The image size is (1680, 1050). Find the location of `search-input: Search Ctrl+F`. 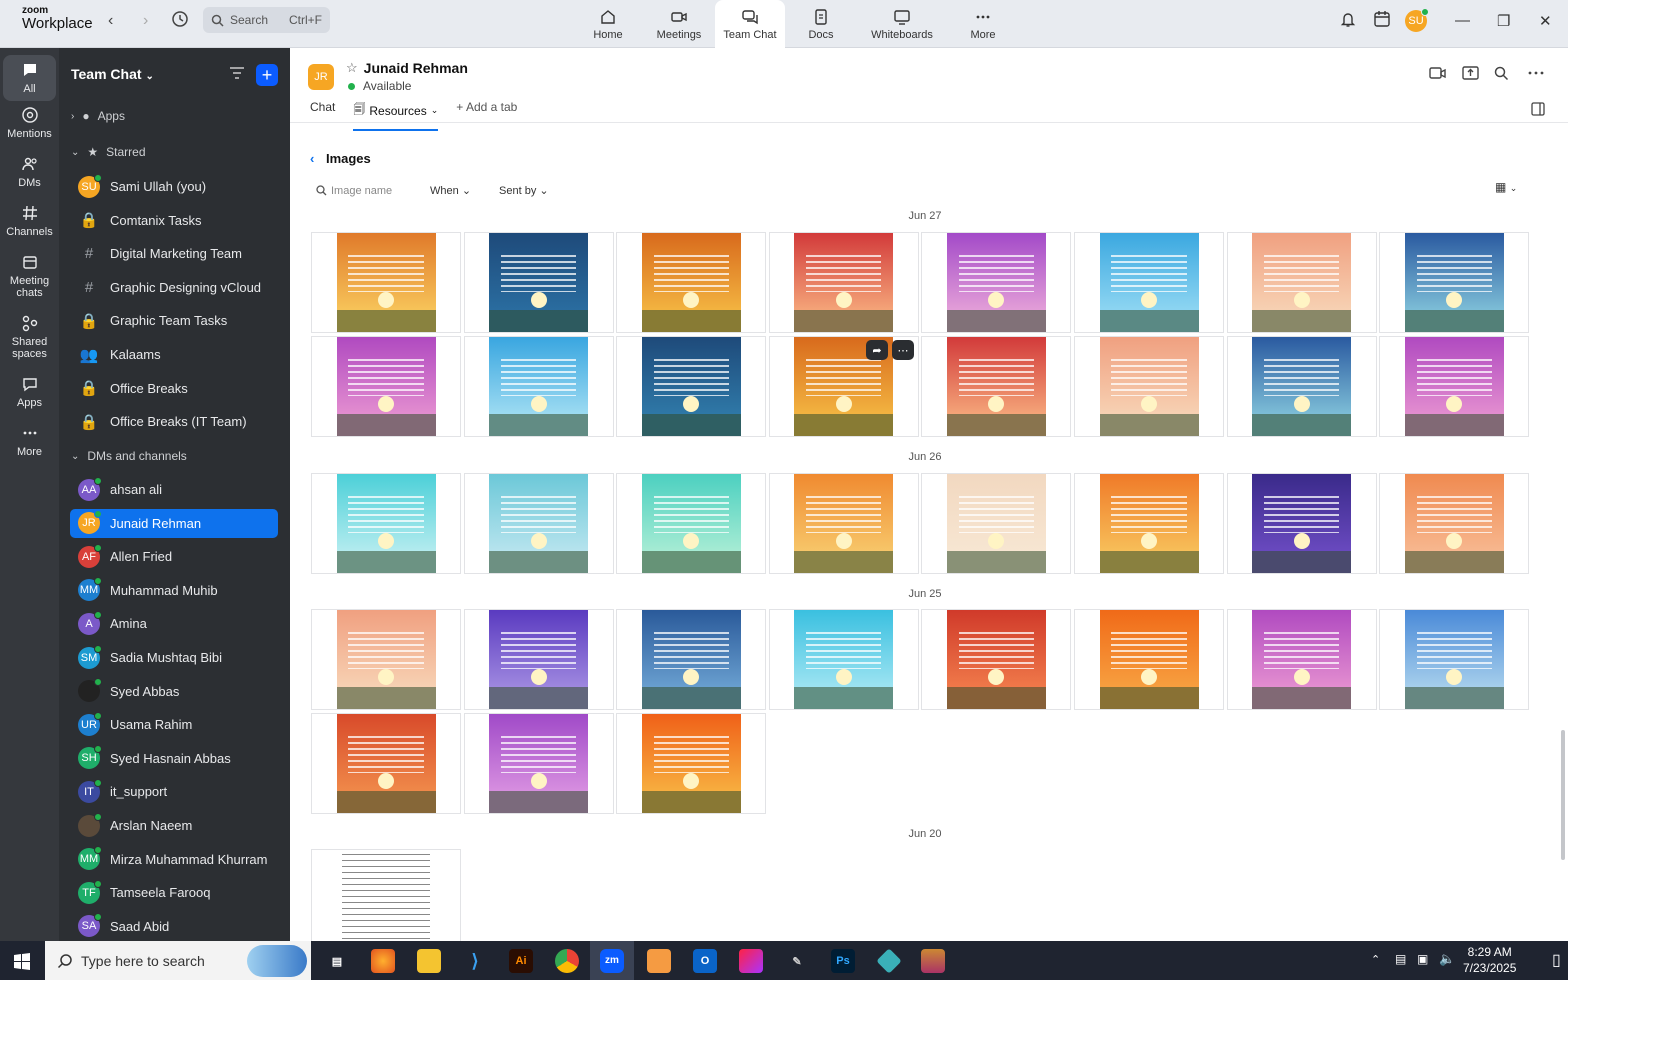

search-input: Search Ctrl+F is located at coordinates (266, 20).